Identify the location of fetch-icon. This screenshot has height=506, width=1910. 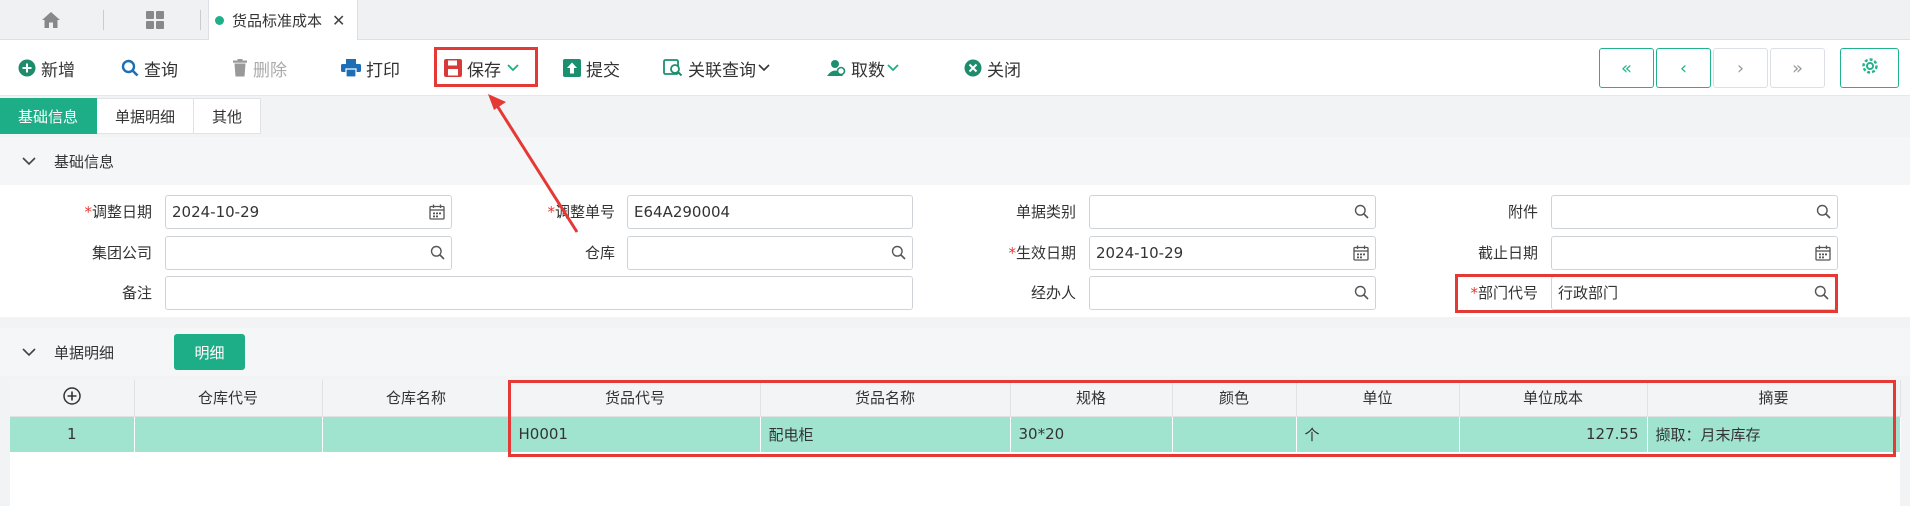
(836, 68).